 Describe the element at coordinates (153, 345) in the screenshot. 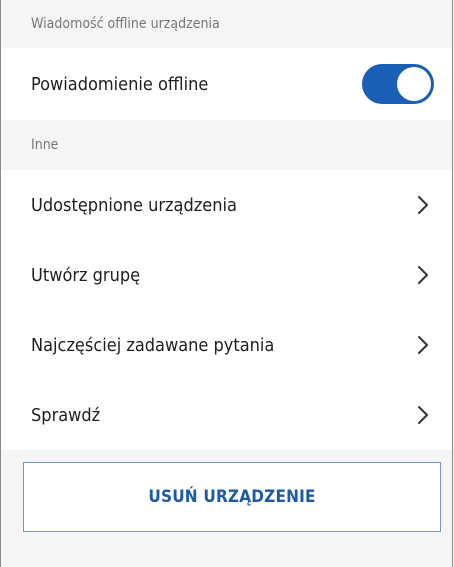

I see `list-item-label: Najczęściej zadawane pytania` at that location.